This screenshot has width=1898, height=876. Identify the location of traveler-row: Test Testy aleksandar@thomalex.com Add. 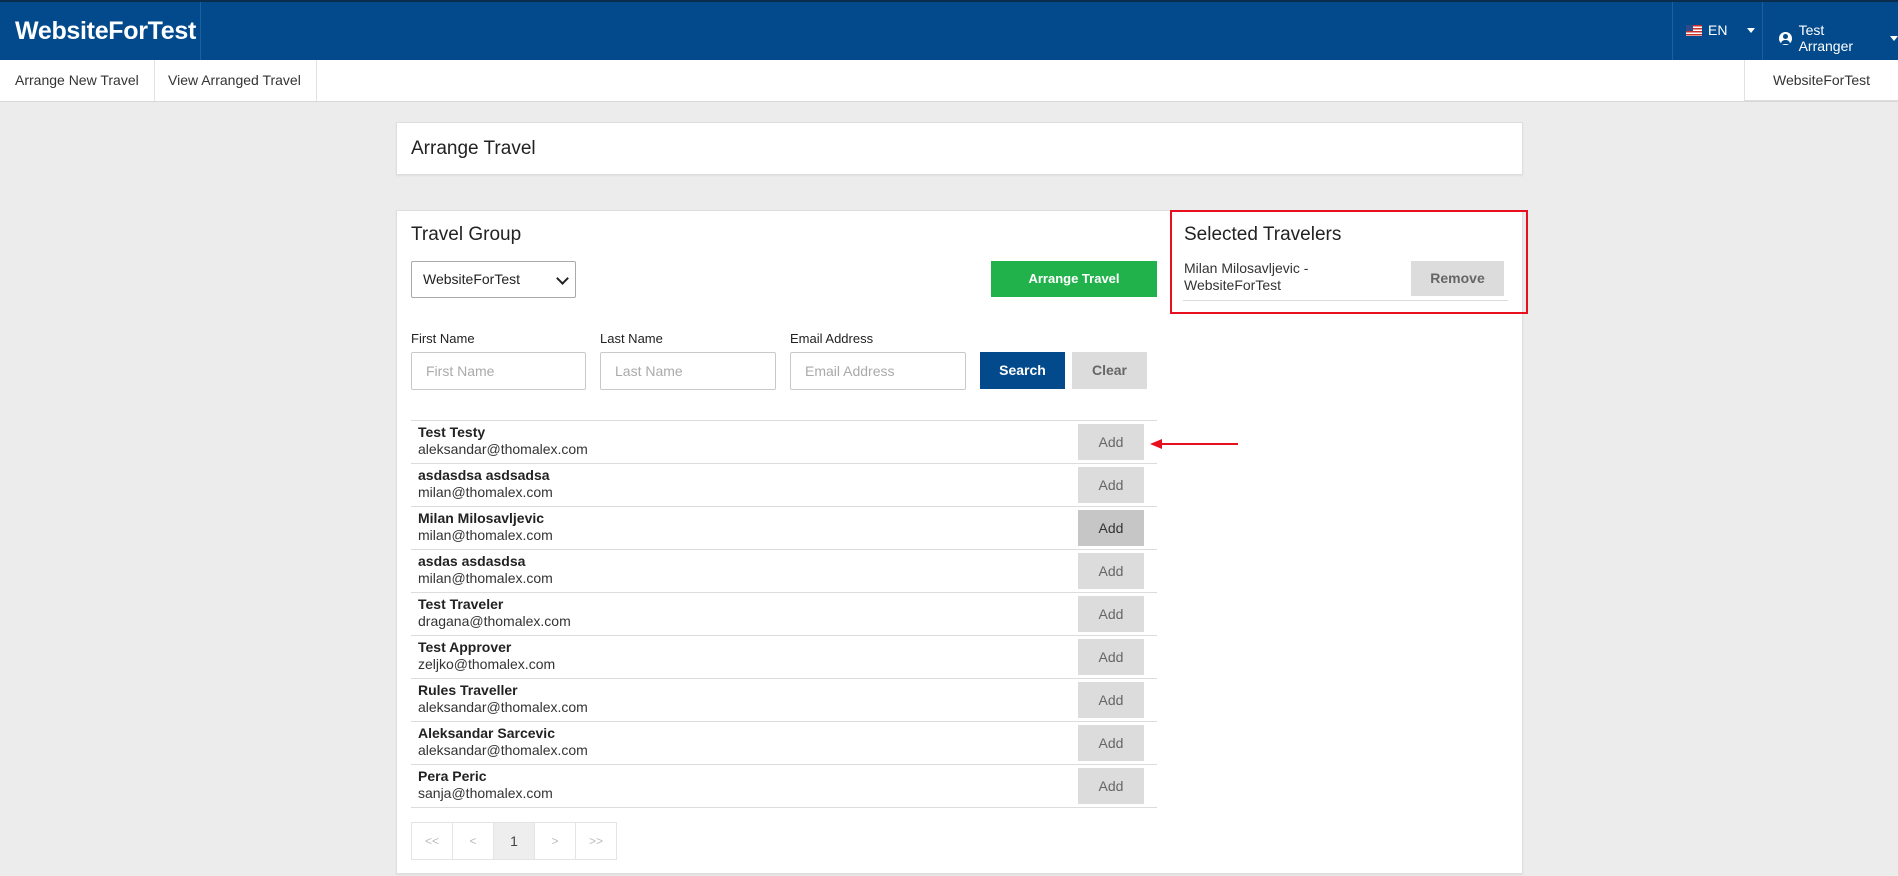
(784, 441).